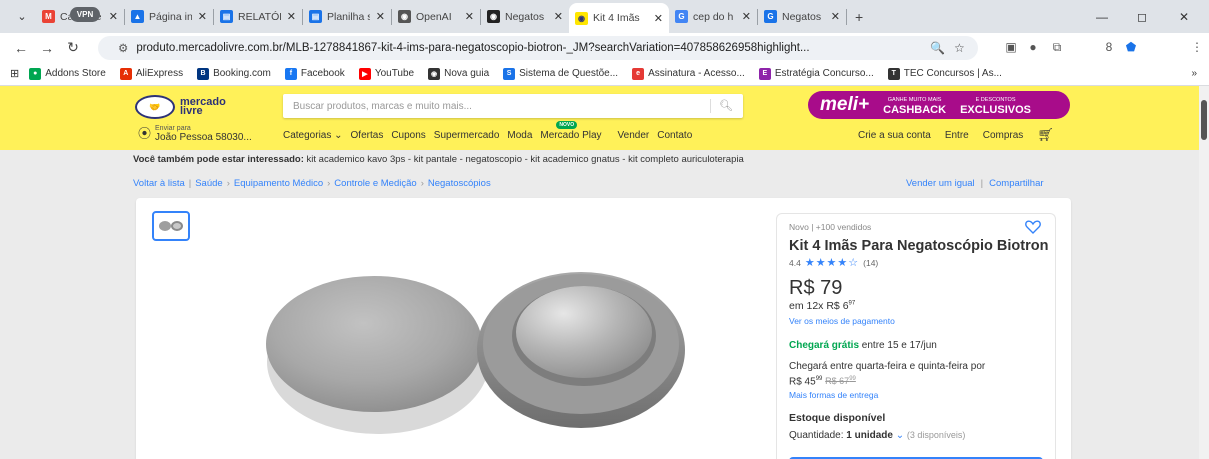  I want to click on back-icon: ←, so click(21, 48).